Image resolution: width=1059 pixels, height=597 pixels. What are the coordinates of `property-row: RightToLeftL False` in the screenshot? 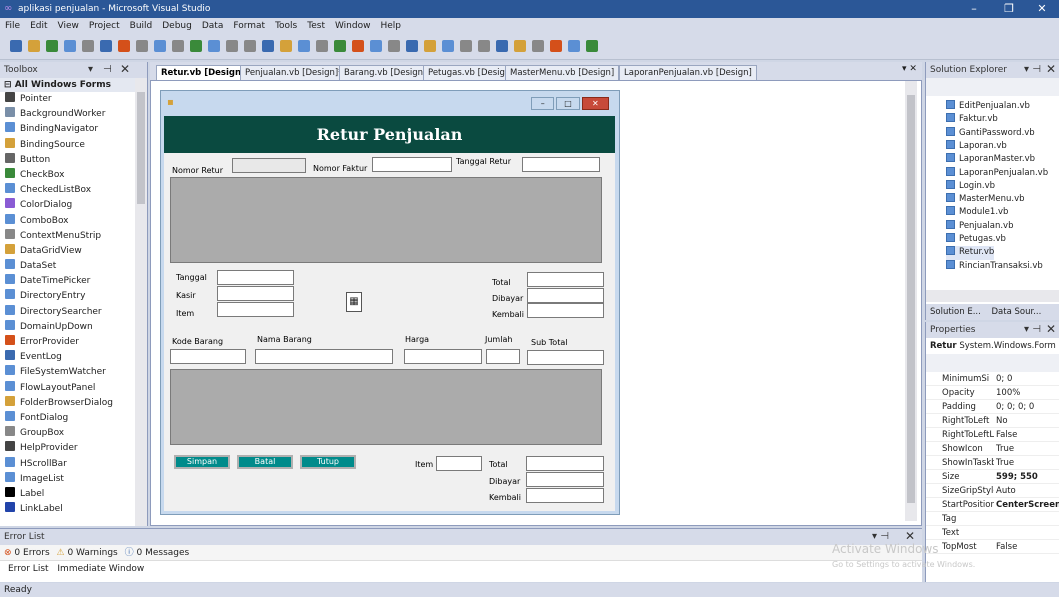 It's located at (992, 435).